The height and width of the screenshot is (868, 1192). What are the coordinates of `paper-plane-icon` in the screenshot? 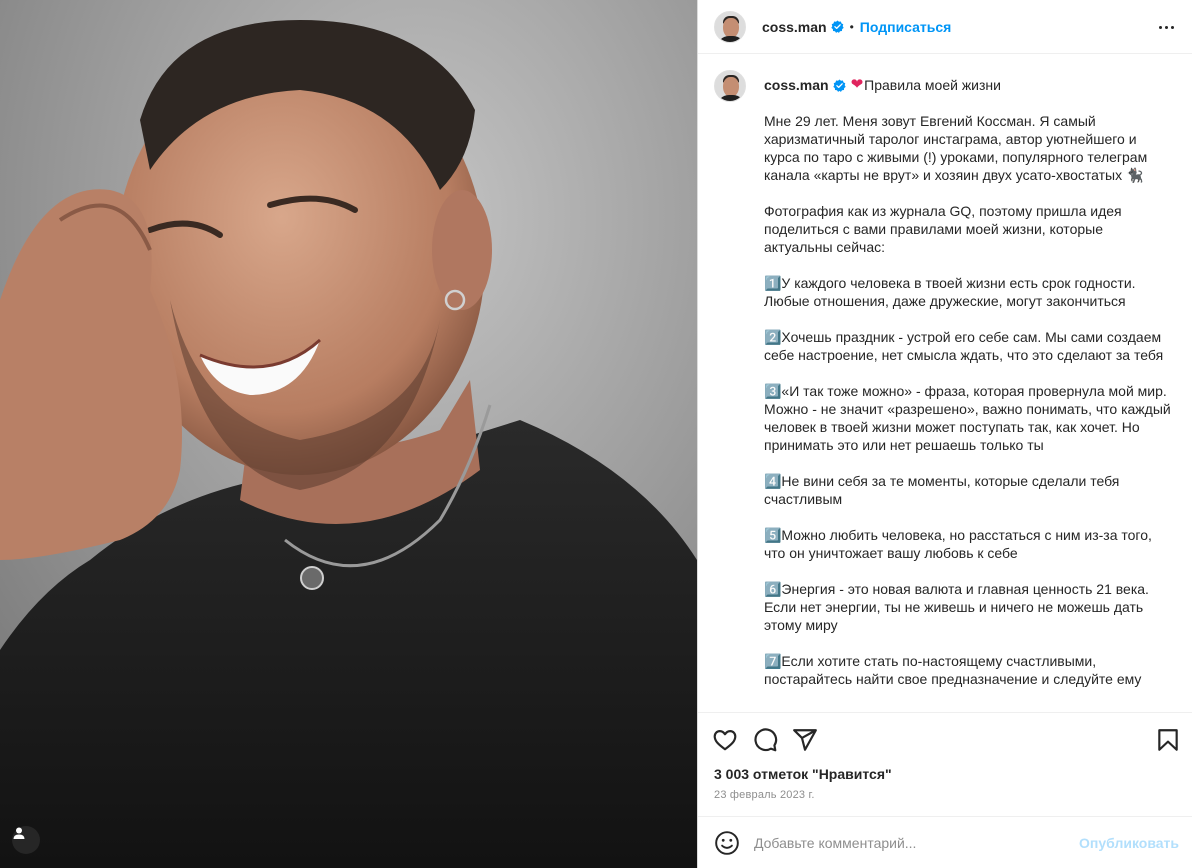 It's located at (805, 740).